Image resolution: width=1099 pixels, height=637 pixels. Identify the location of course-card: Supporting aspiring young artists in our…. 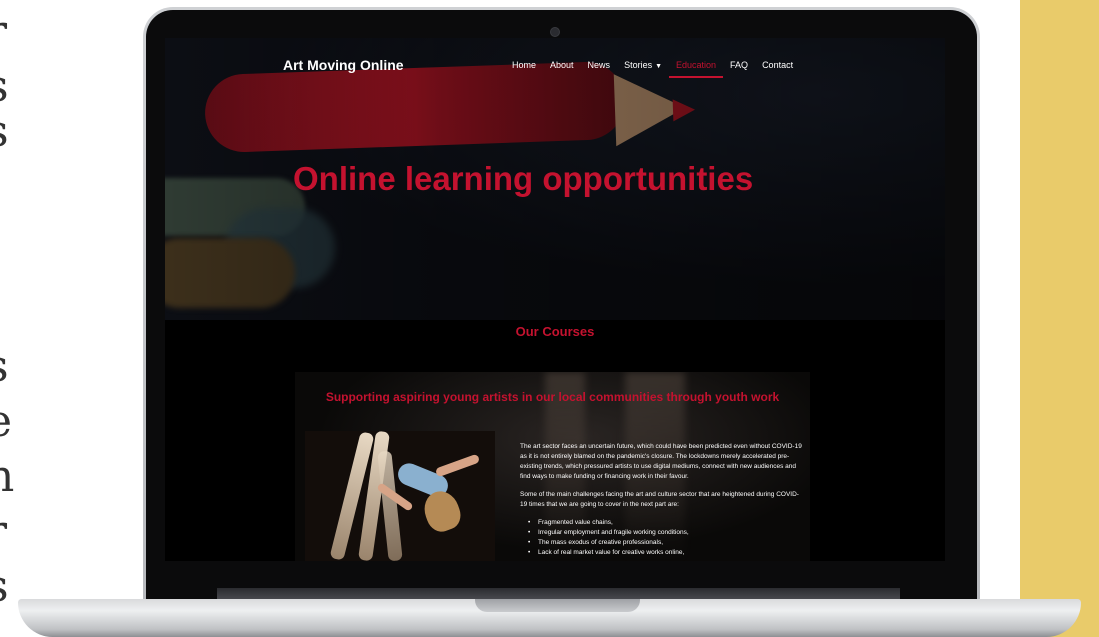
(552, 466).